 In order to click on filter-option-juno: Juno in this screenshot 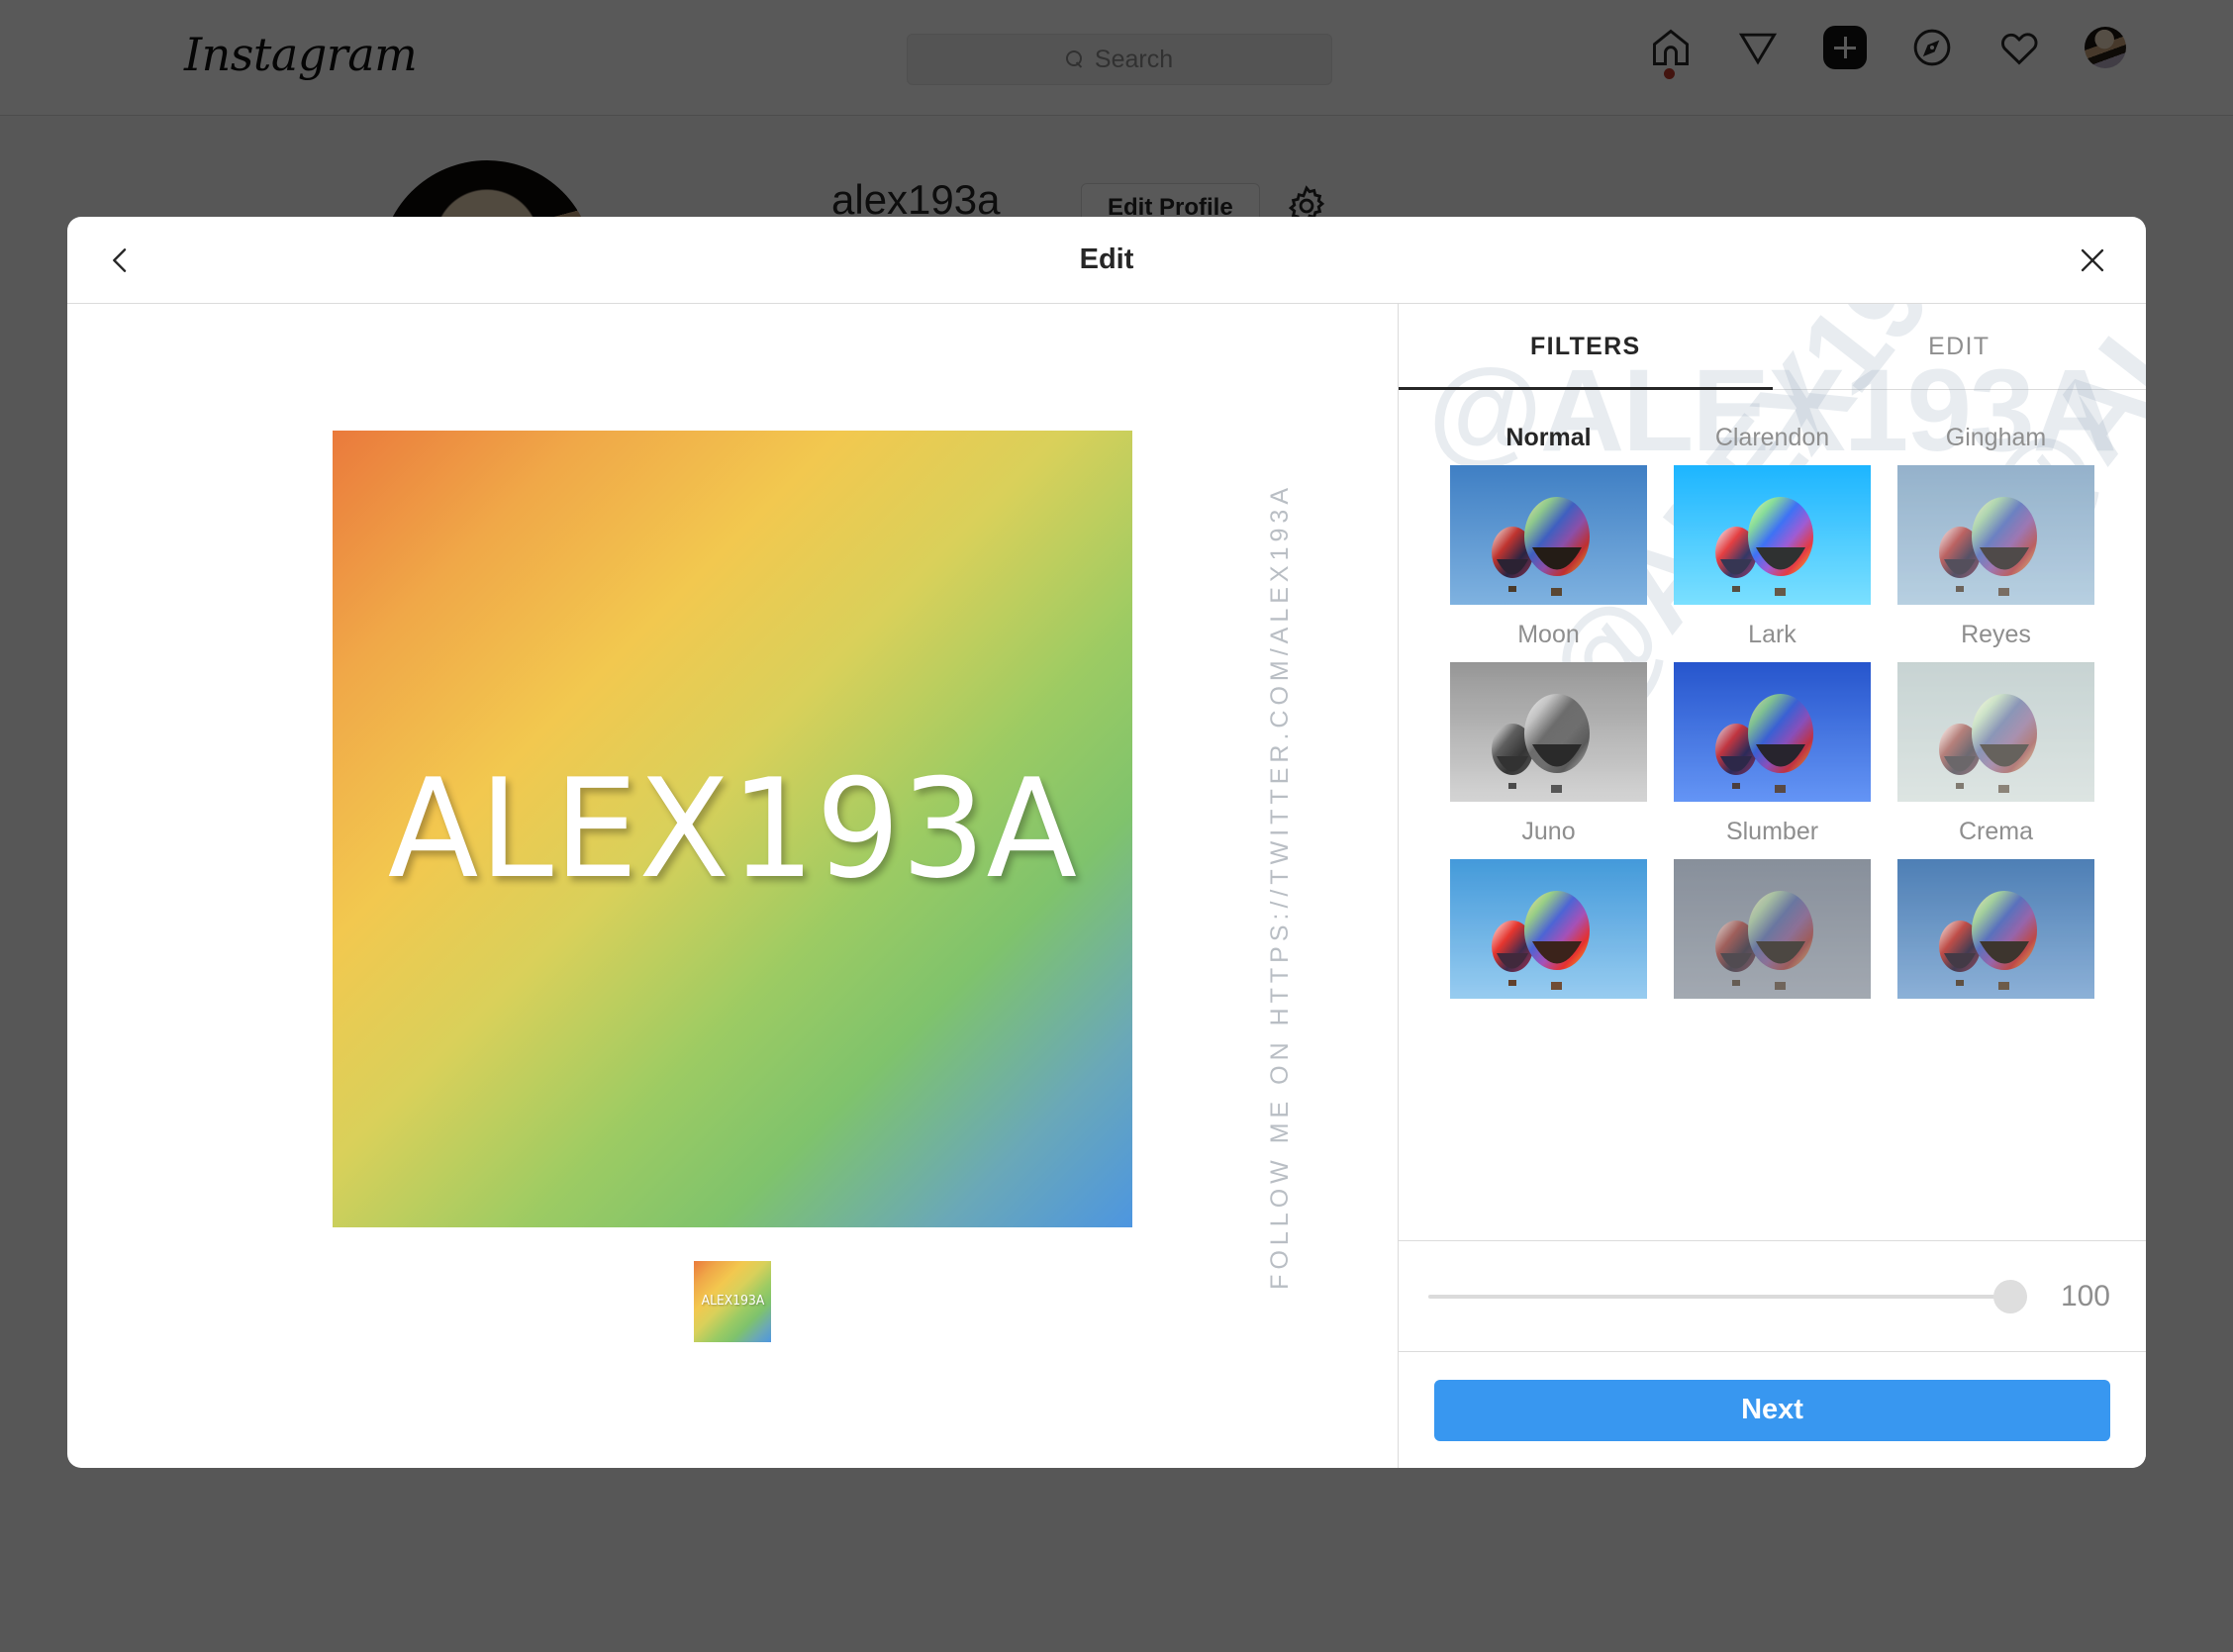, I will do `click(1549, 900)`.